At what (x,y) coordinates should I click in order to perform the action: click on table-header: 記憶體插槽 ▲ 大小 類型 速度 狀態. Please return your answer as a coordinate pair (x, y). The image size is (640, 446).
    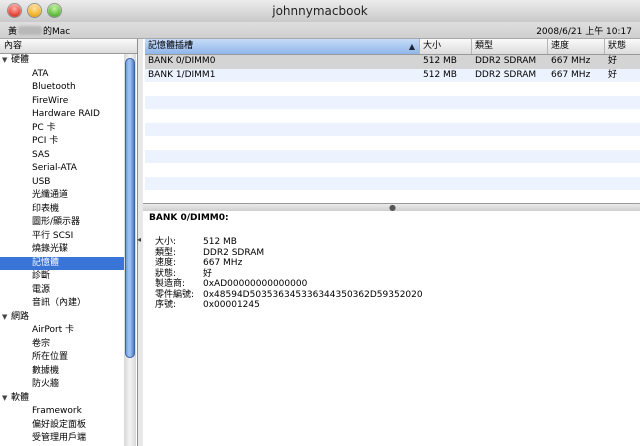
    Looking at the image, I should click on (392, 47).